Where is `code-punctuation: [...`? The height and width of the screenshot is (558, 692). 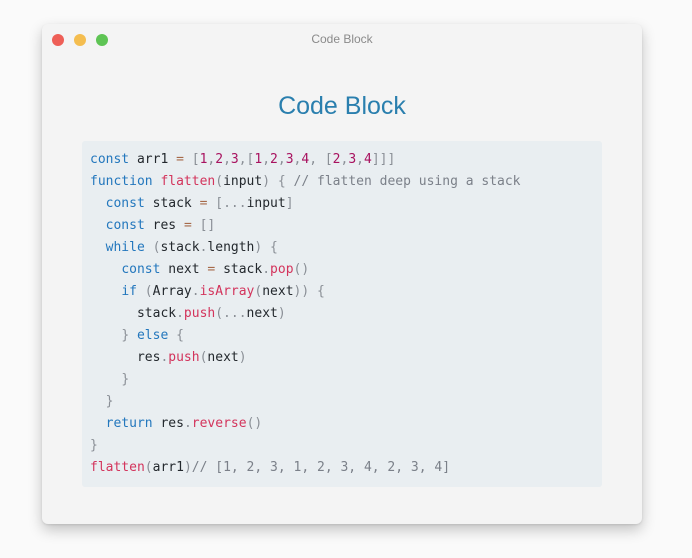
code-punctuation: [... is located at coordinates (231, 203).